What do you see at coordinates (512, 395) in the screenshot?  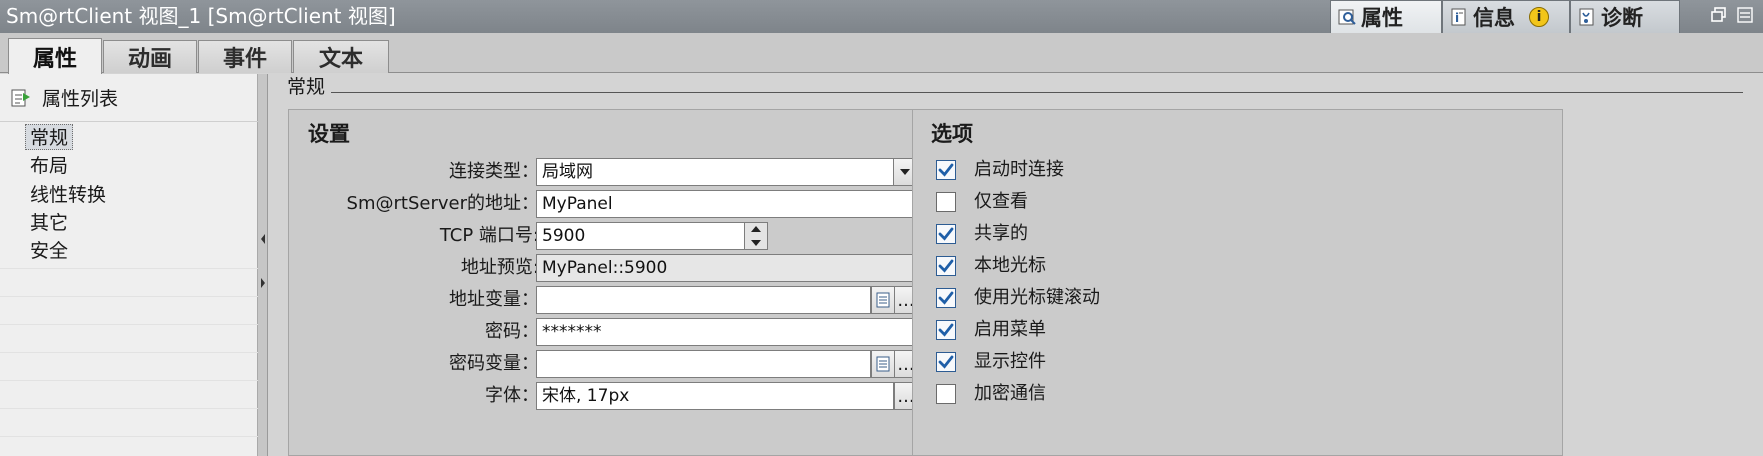 I see `font-label: 字体：` at bounding box center [512, 395].